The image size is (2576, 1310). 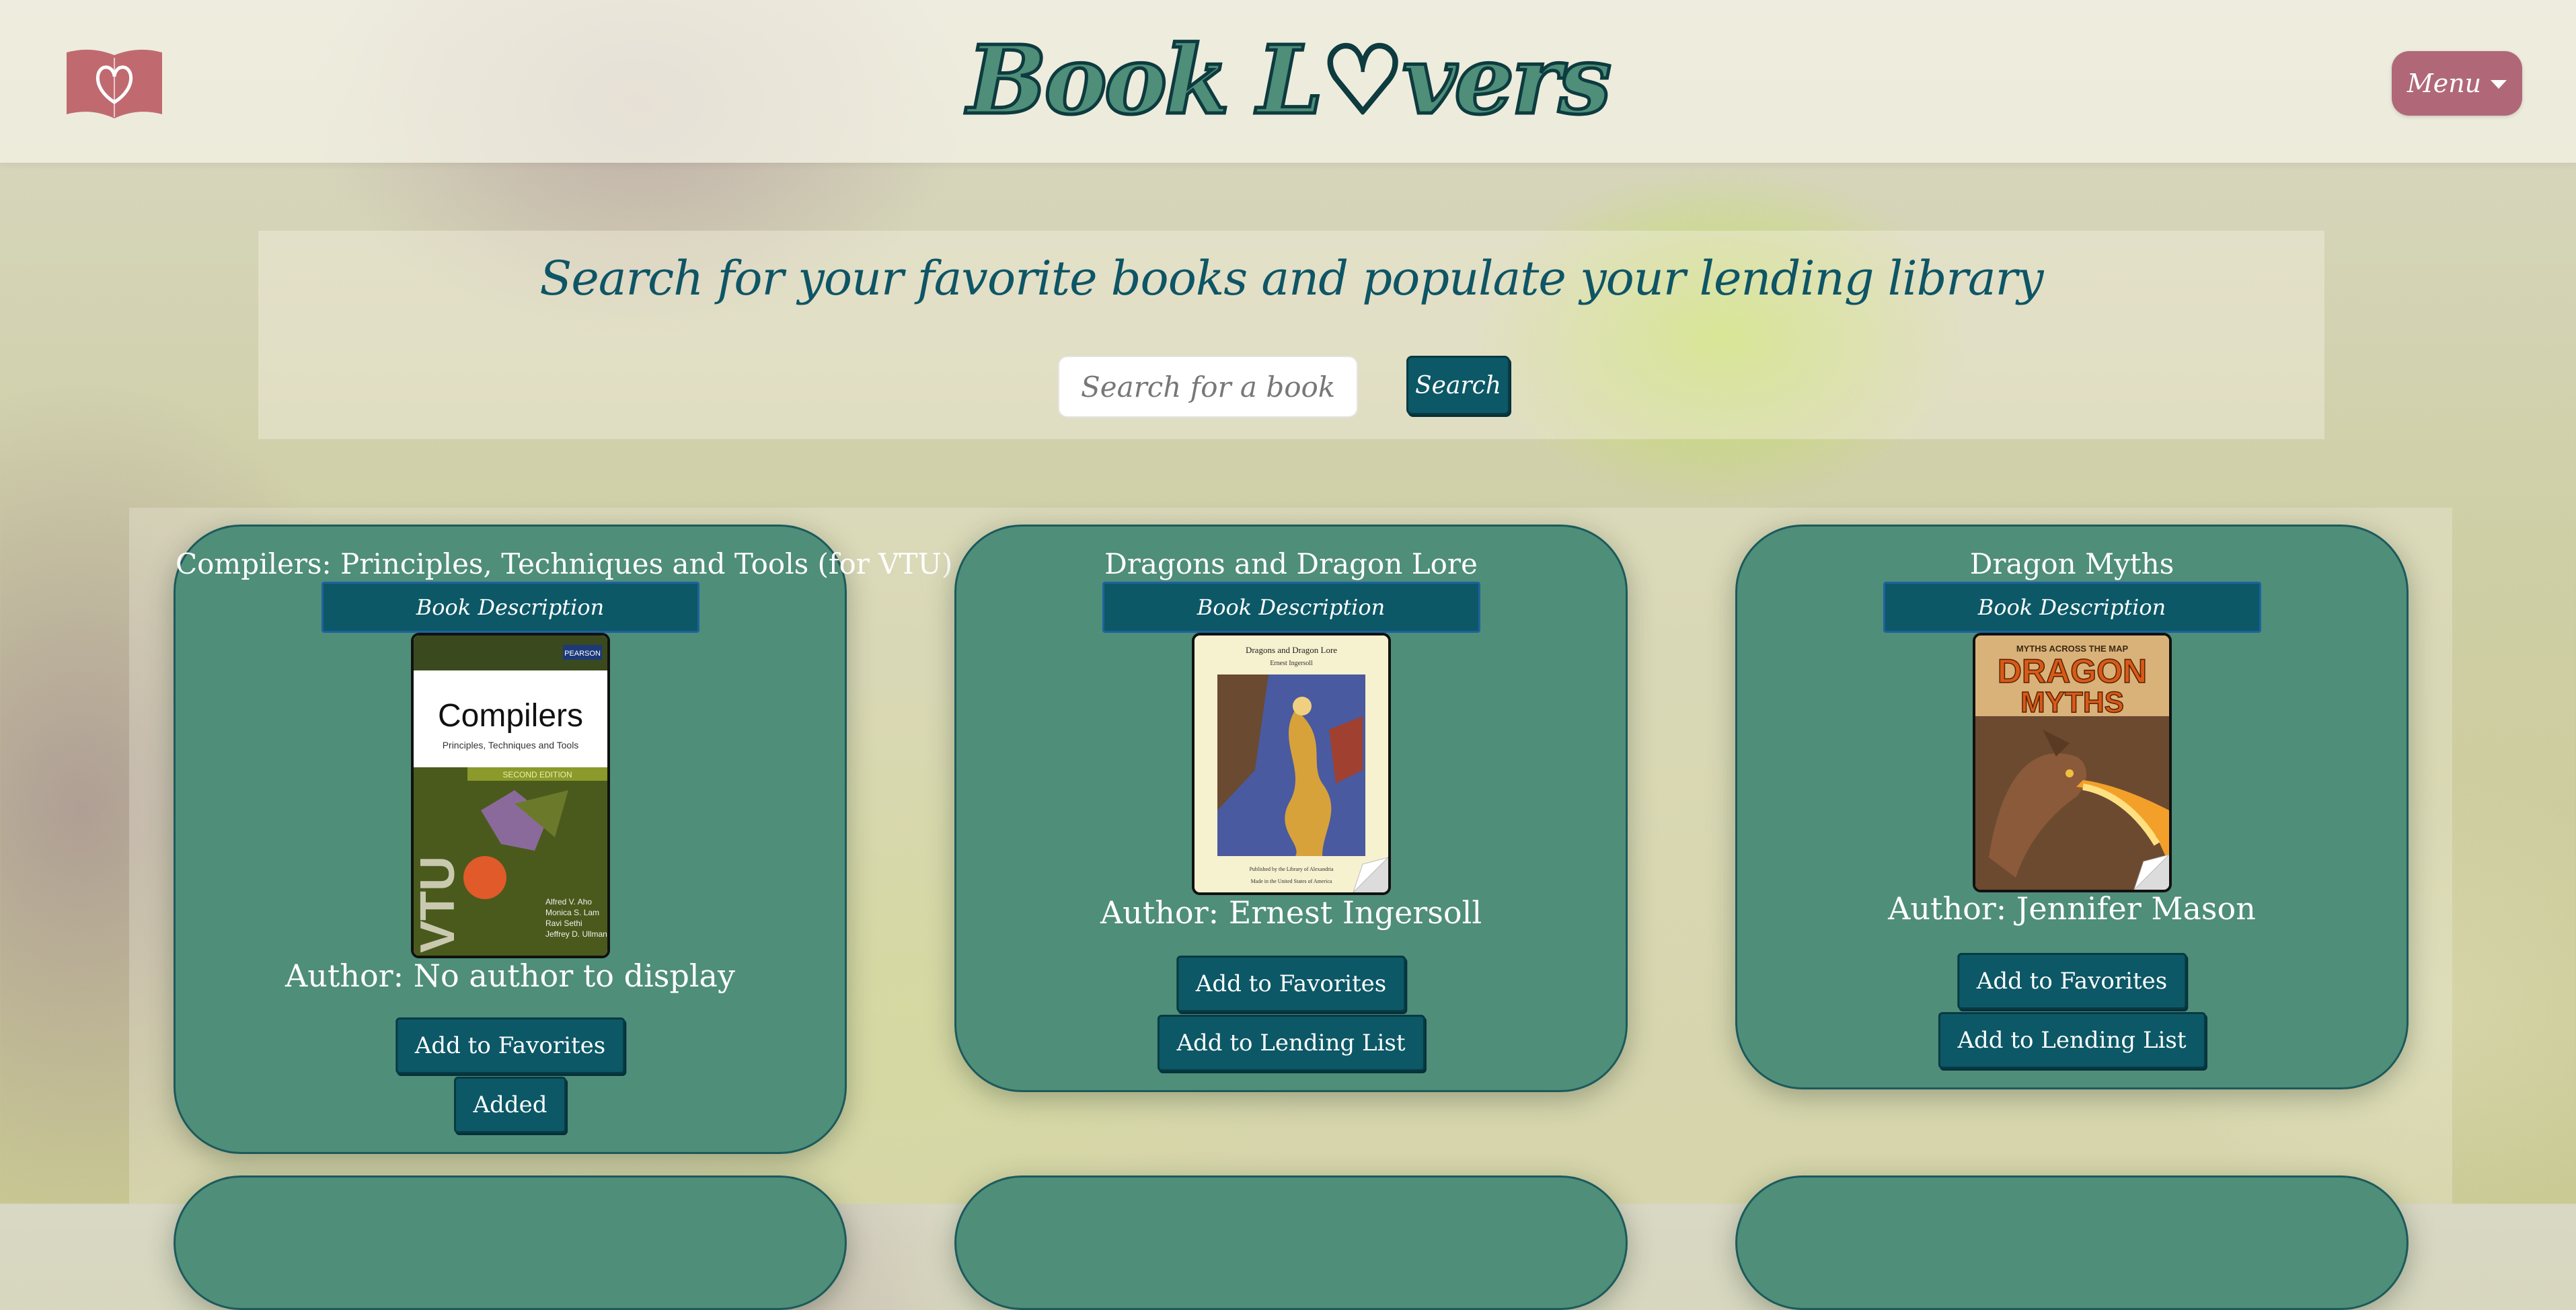 I want to click on book-author: Author: Ernest Ingersoll, so click(x=1291, y=913).